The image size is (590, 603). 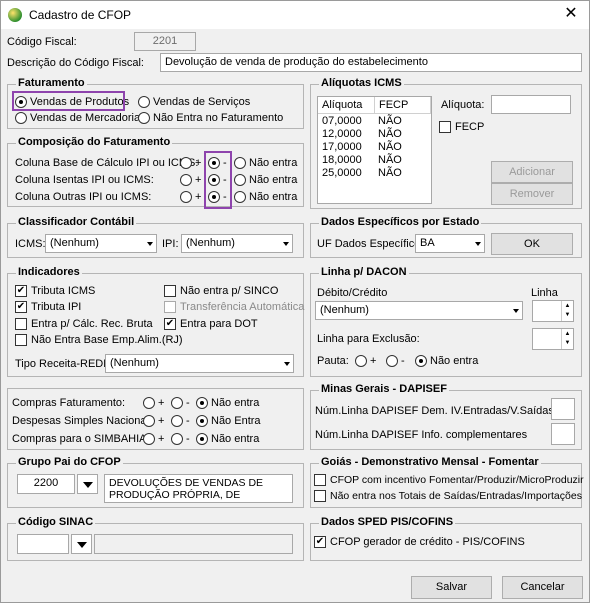 I want to click on checkbox-label: Entra p/ Cálc. Rec. Bruta, so click(x=92, y=324).